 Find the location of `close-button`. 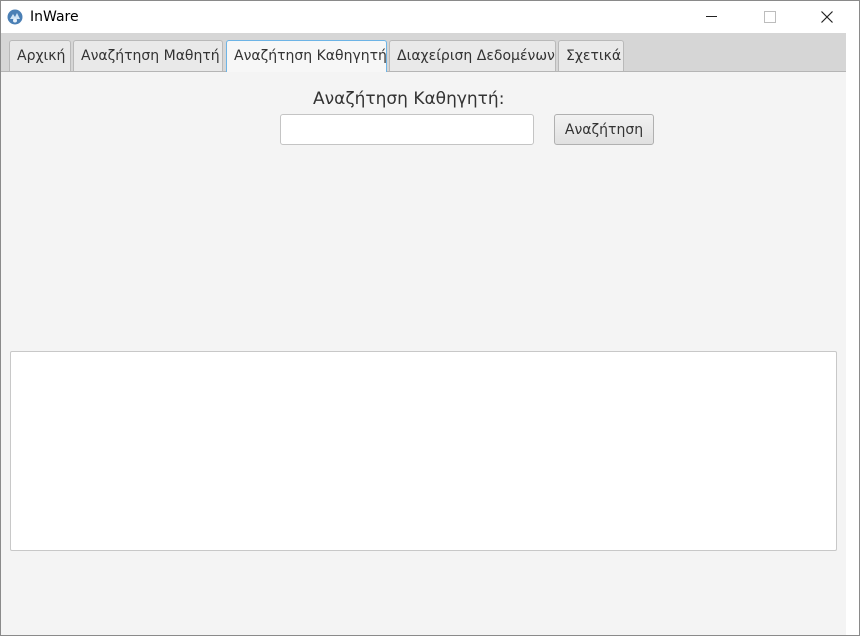

close-button is located at coordinates (827, 17).